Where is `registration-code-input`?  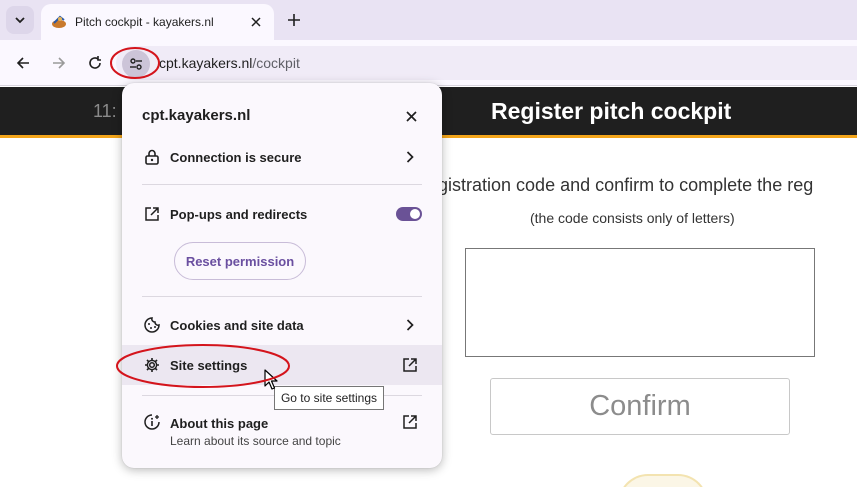
registration-code-input is located at coordinates (640, 302).